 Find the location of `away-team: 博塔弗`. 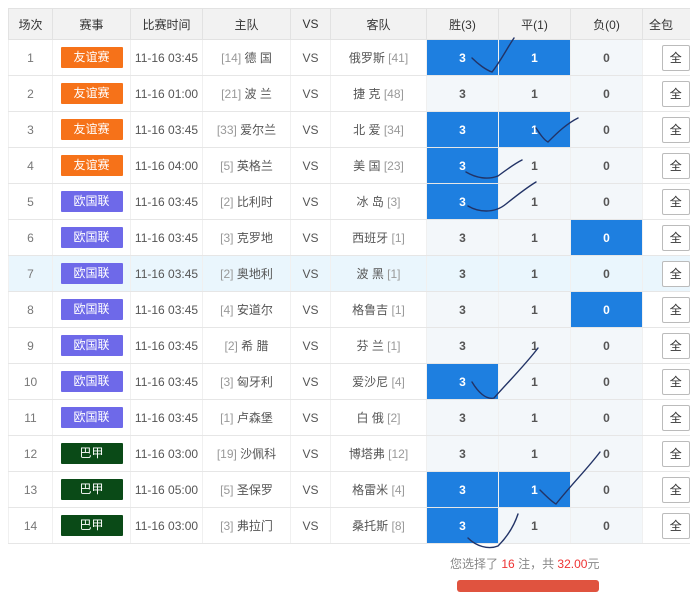

away-team: 博塔弗 is located at coordinates (367, 454).